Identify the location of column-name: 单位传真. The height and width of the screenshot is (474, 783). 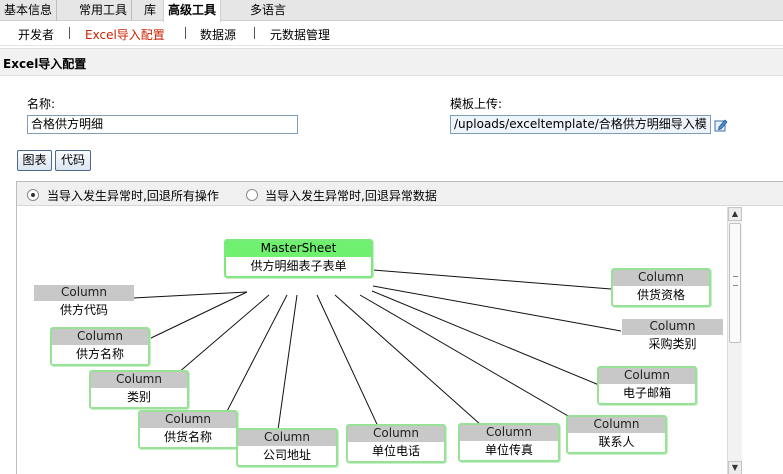
(508, 450).